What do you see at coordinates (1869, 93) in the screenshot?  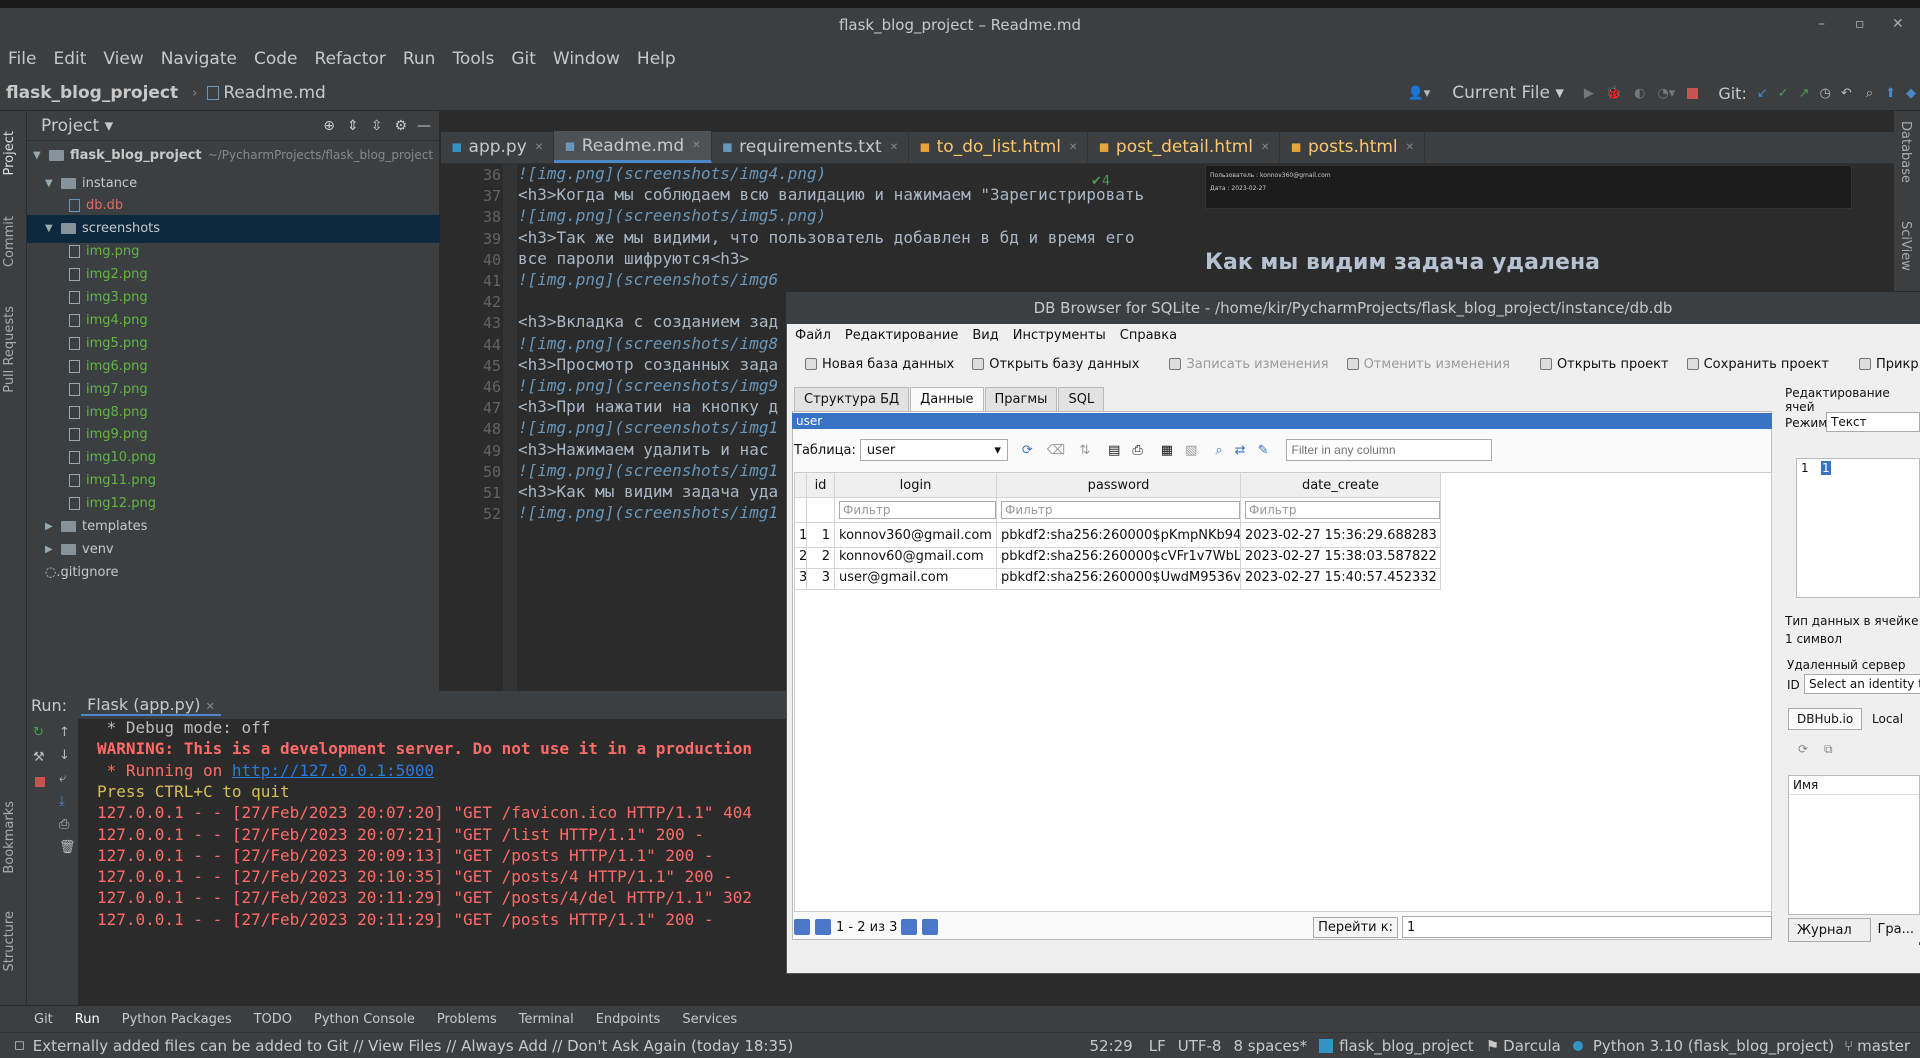 I see `search-icon: ⌕` at bounding box center [1869, 93].